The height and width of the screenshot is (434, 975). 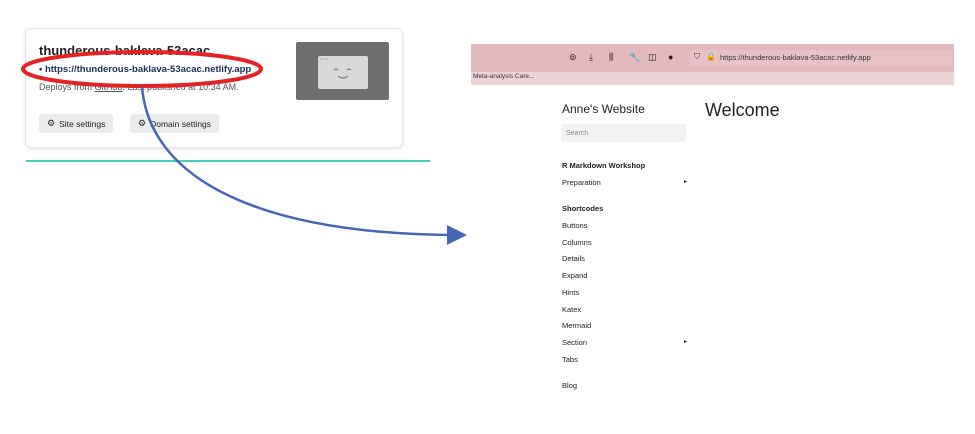 I want to click on shield-icon: ⛉, so click(x=697, y=57).